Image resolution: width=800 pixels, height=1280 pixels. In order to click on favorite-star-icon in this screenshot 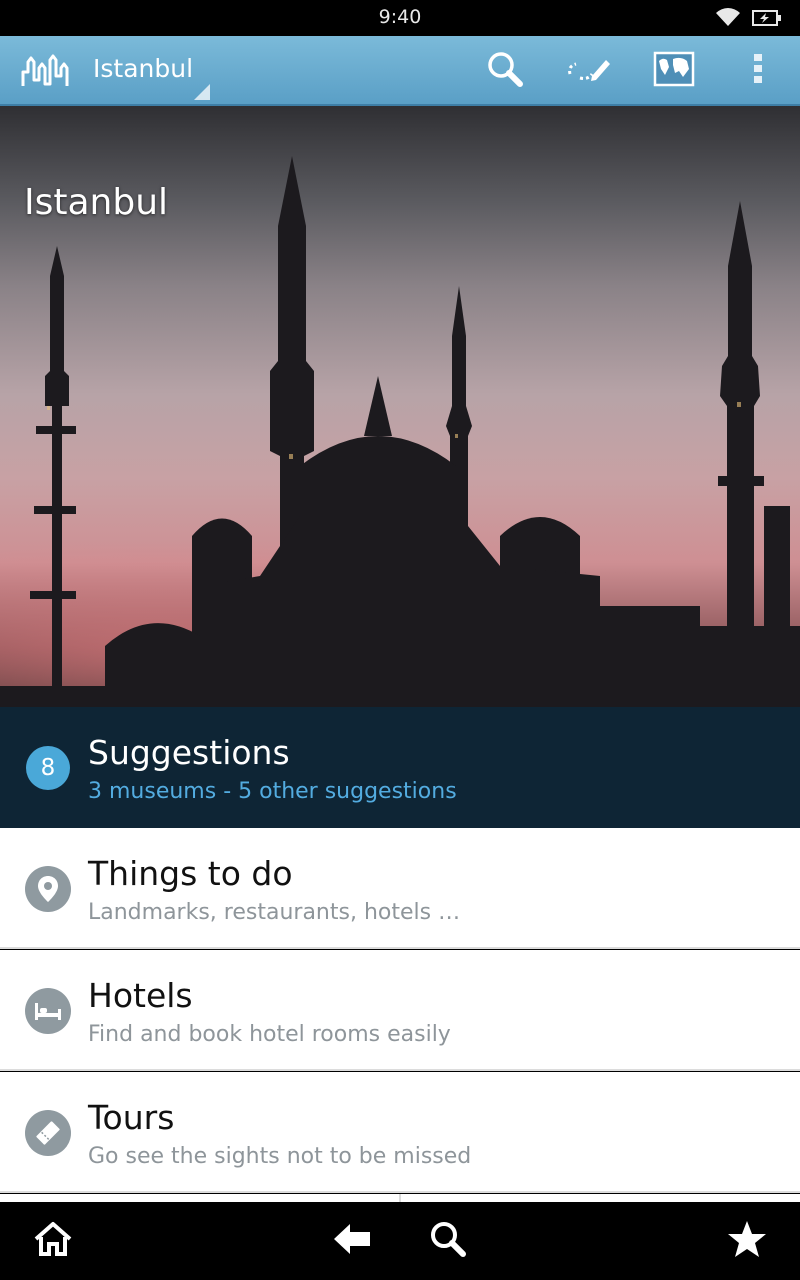, I will do `click(747, 1241)`.